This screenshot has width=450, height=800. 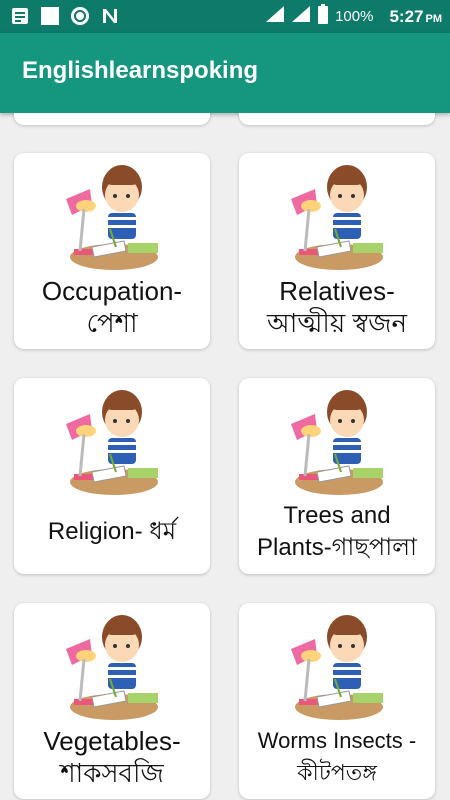 I want to click on category-label: Vegetables- শাকসবজি, so click(x=112, y=757).